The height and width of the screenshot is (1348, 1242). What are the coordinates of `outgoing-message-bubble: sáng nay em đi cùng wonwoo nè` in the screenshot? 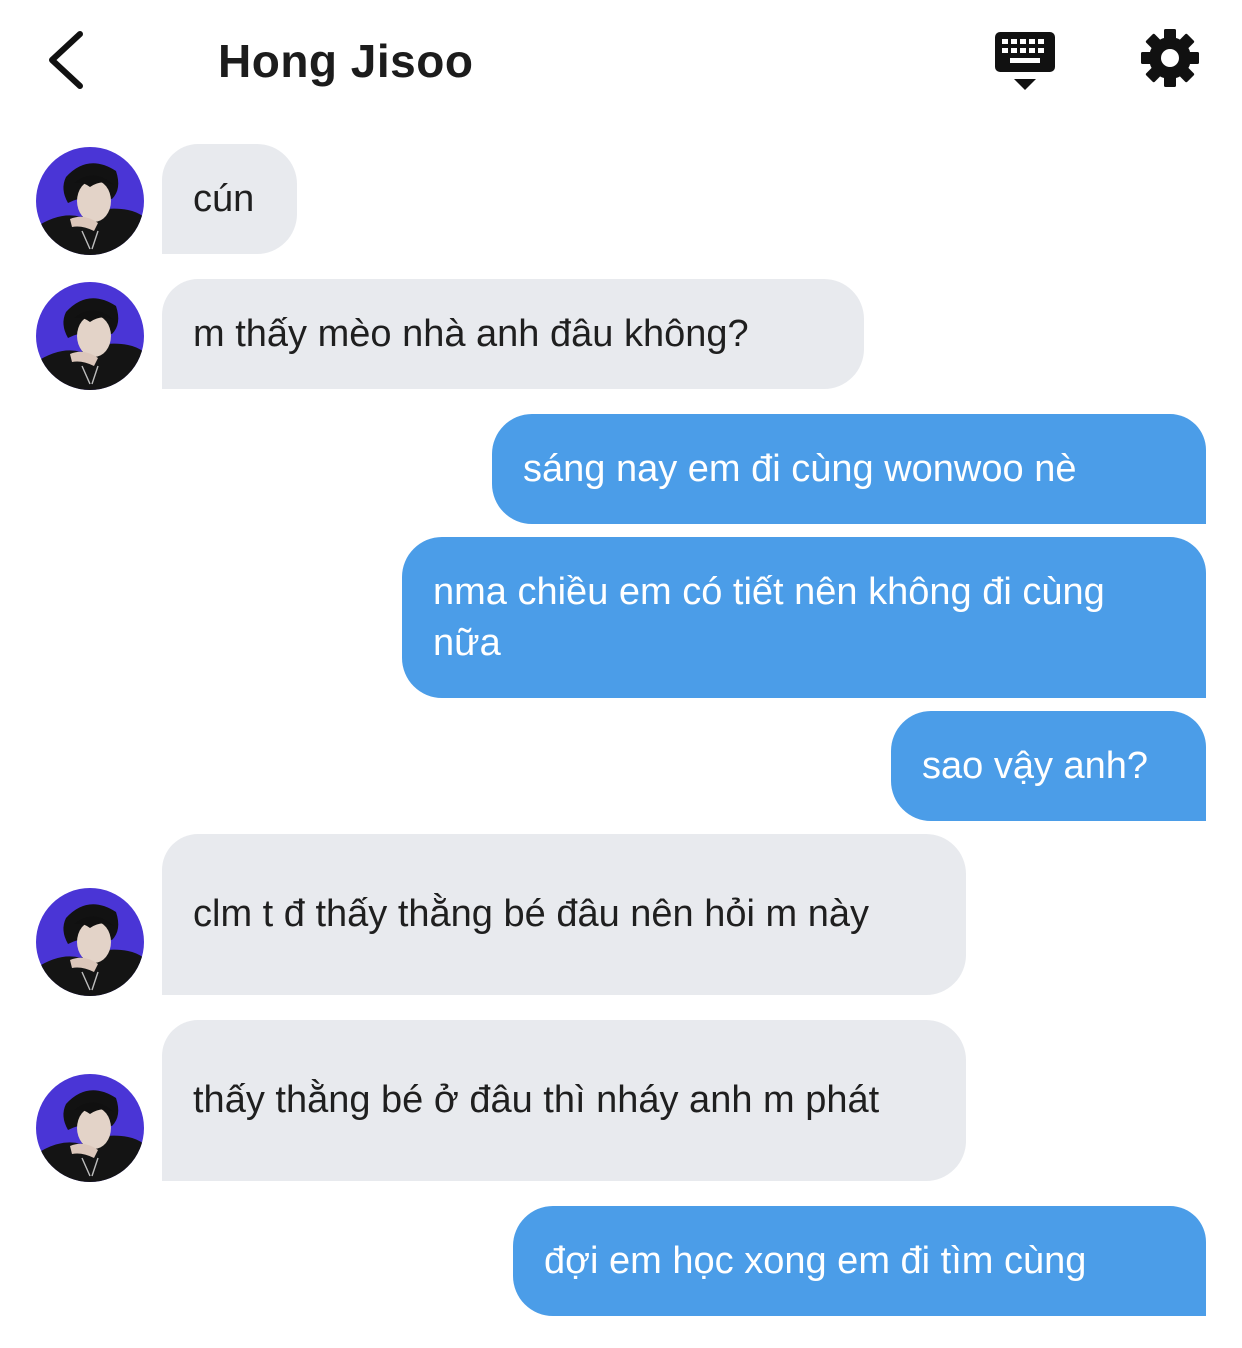 It's located at (849, 469).